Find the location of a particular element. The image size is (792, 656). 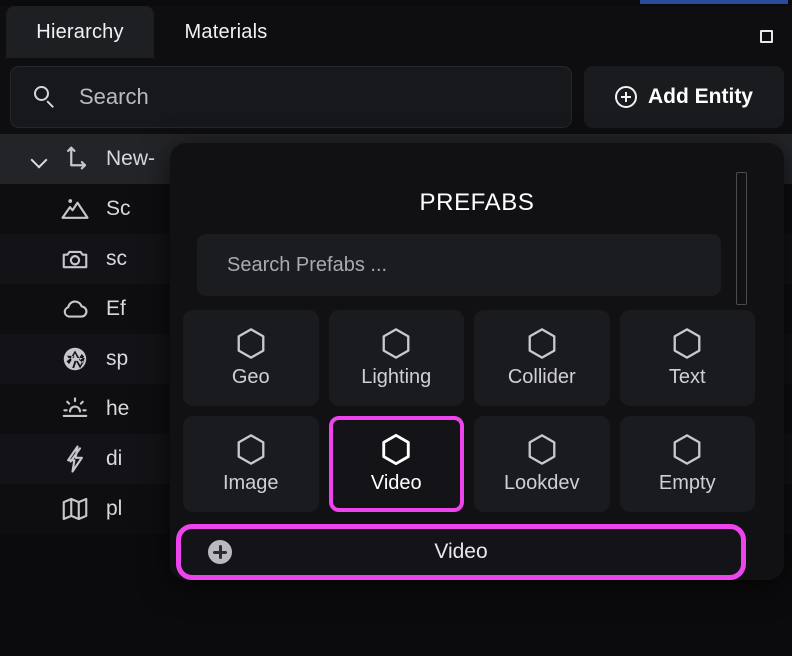

prefab-tile-collider: Collider is located at coordinates (542, 358).